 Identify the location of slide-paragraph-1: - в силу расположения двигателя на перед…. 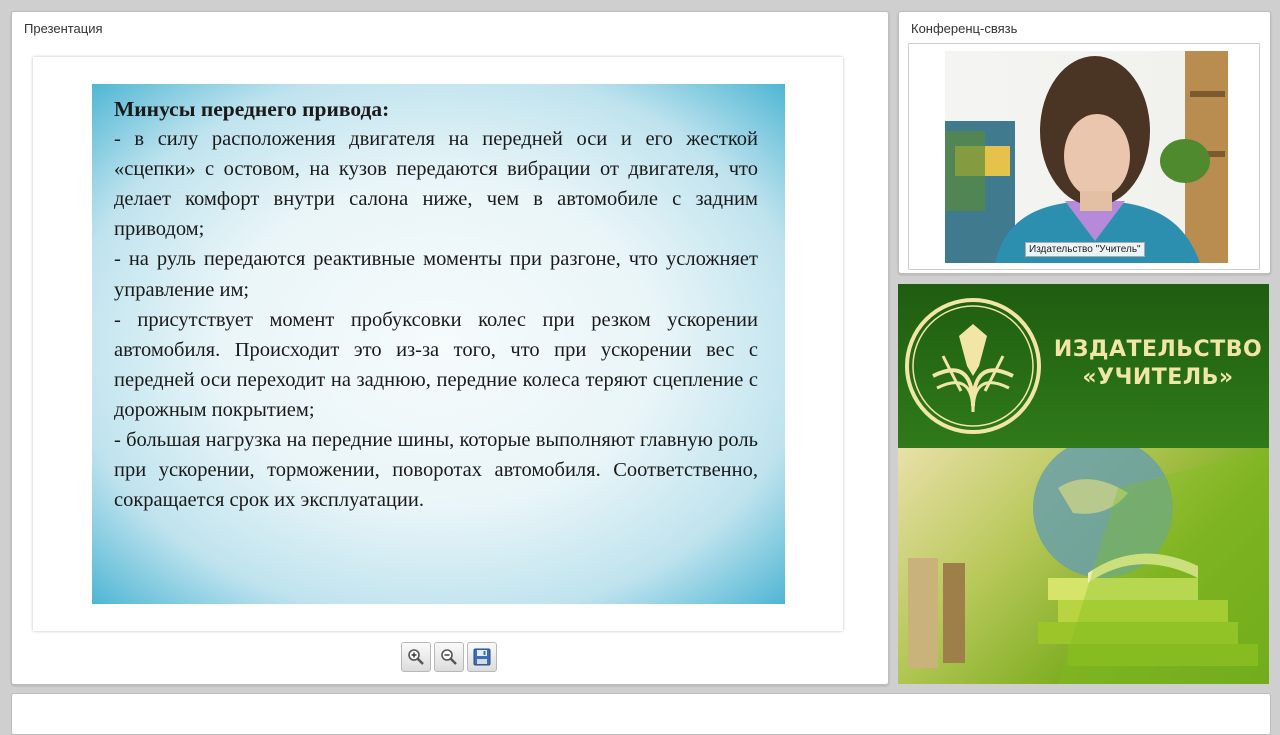
(436, 184).